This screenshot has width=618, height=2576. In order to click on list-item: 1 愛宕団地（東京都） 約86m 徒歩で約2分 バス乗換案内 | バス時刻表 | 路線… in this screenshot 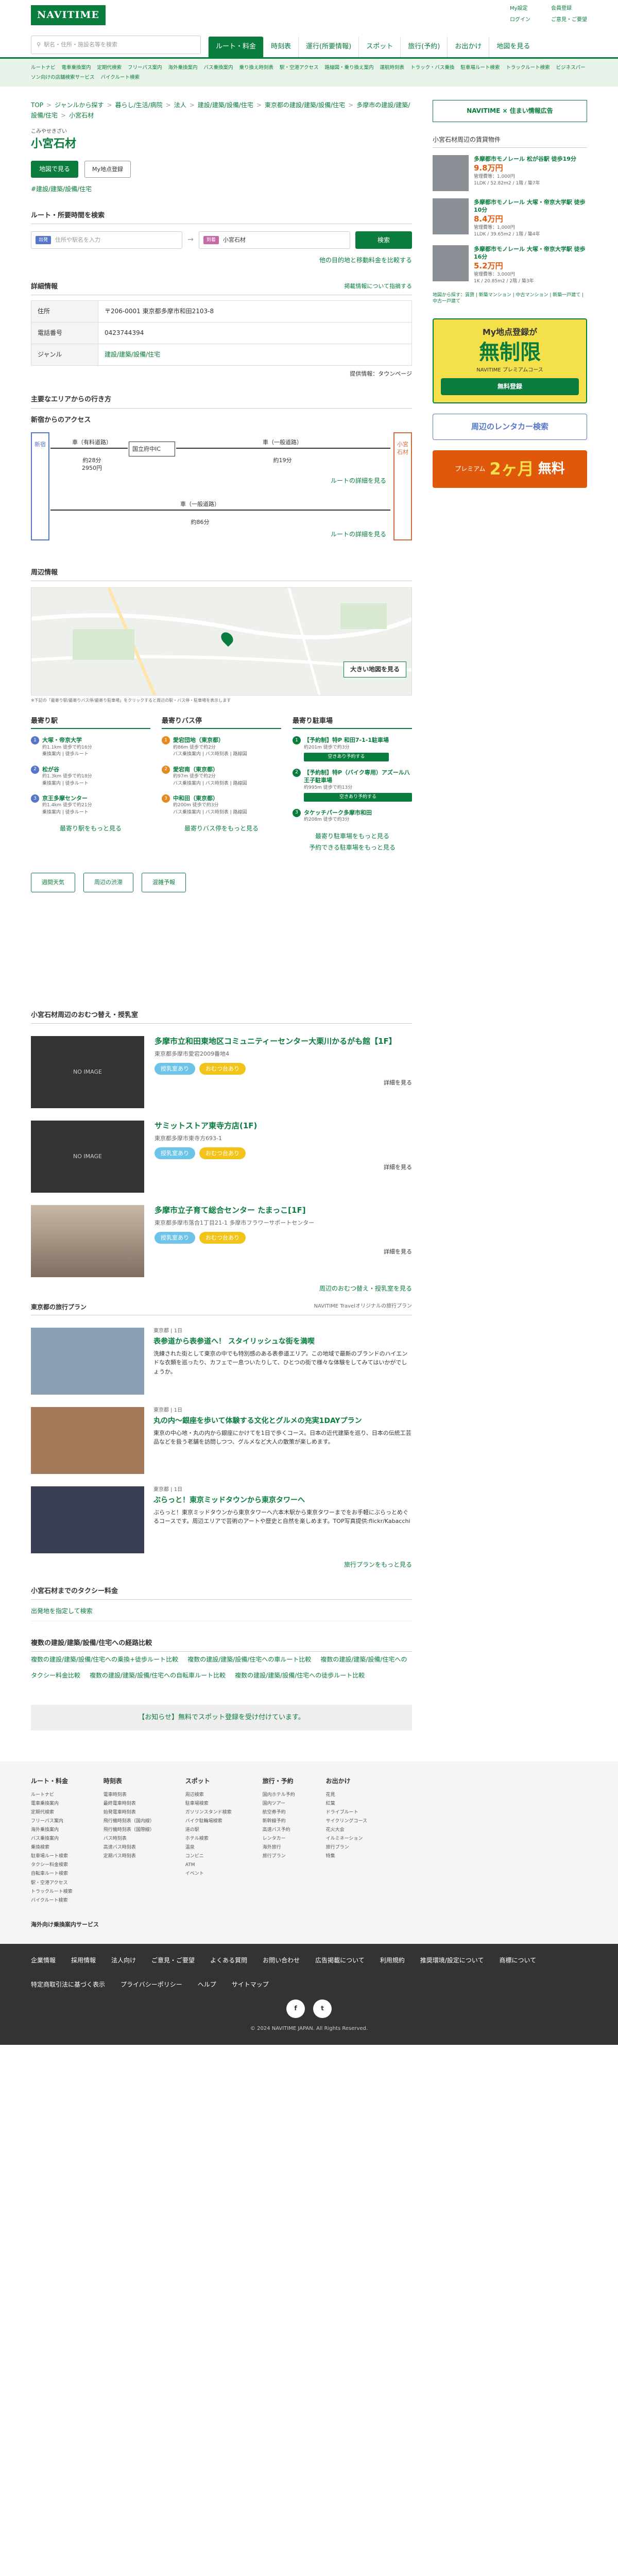, I will do `click(221, 747)`.